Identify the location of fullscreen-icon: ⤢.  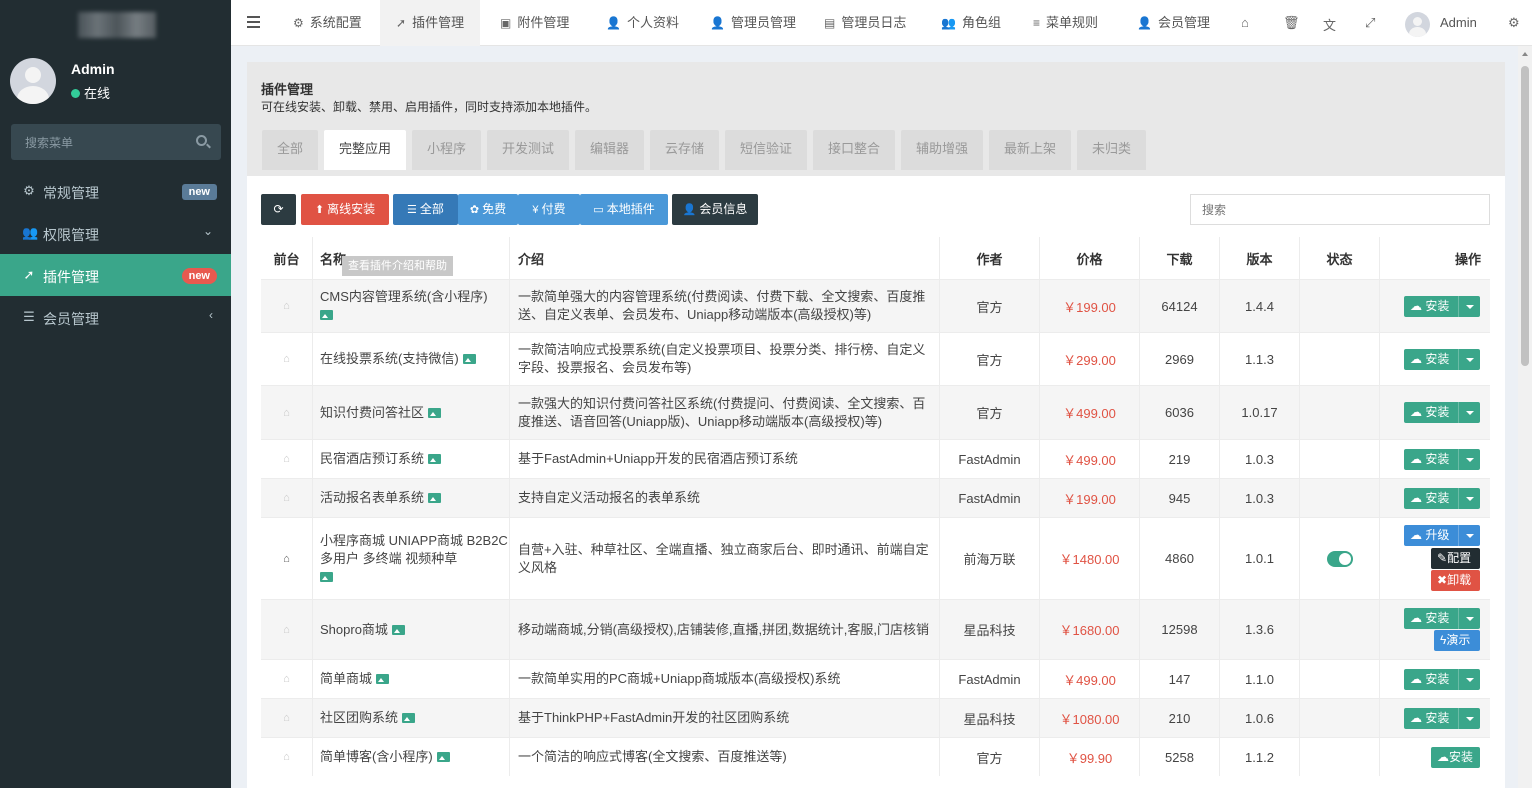
(1370, 23).